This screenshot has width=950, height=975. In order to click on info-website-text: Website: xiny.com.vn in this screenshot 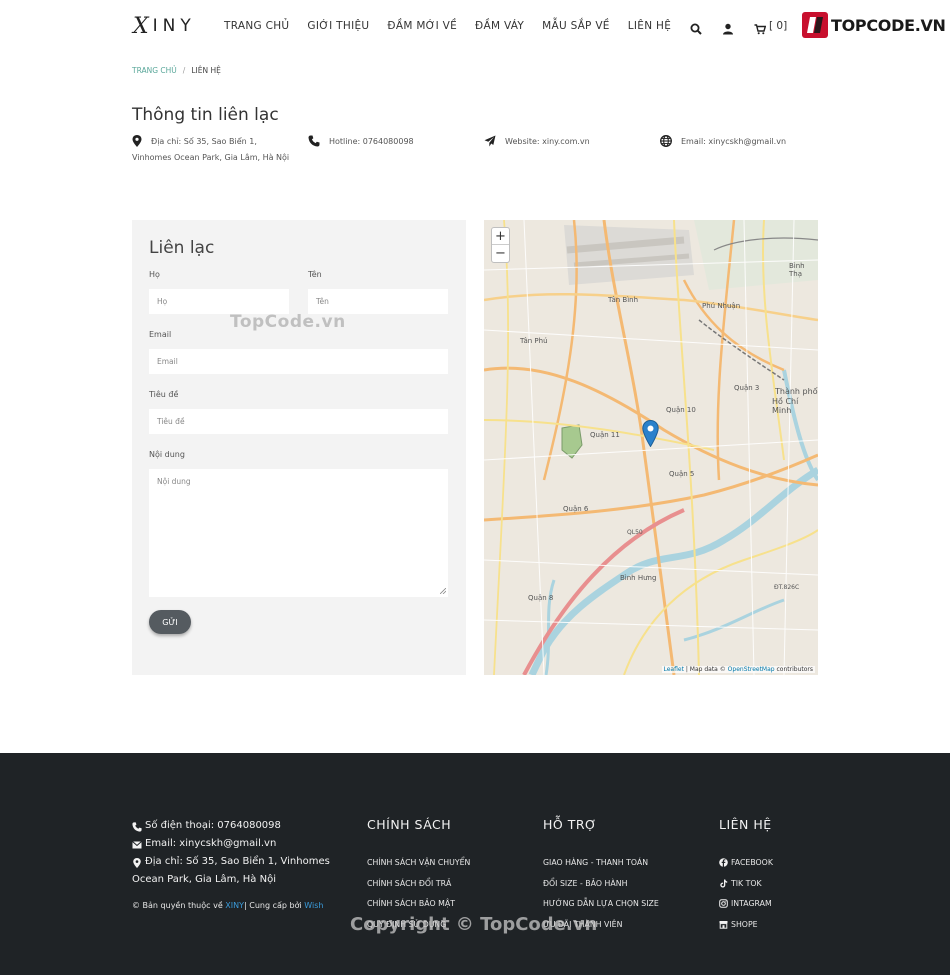, I will do `click(547, 141)`.